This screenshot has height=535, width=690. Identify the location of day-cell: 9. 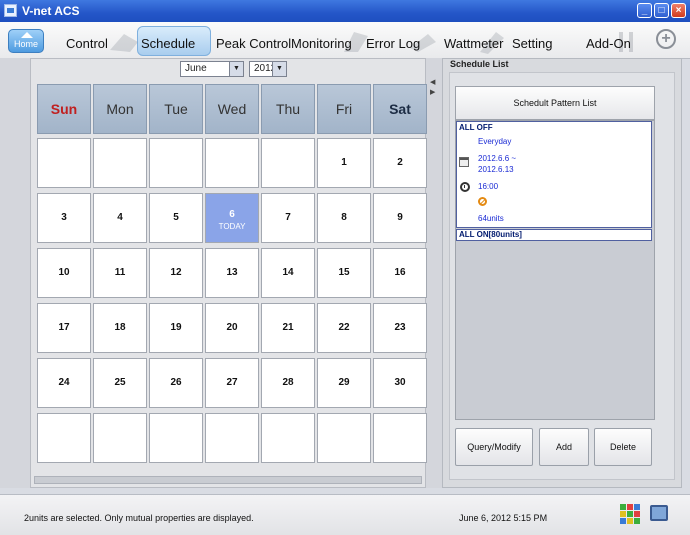
(400, 218).